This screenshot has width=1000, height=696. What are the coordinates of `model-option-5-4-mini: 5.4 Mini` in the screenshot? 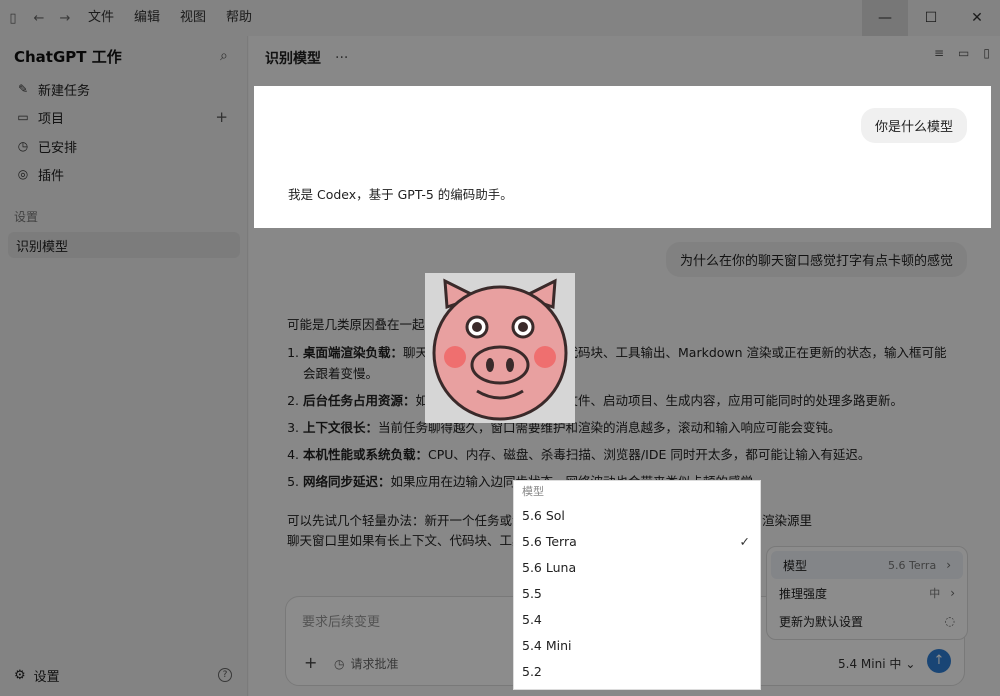 It's located at (637, 646).